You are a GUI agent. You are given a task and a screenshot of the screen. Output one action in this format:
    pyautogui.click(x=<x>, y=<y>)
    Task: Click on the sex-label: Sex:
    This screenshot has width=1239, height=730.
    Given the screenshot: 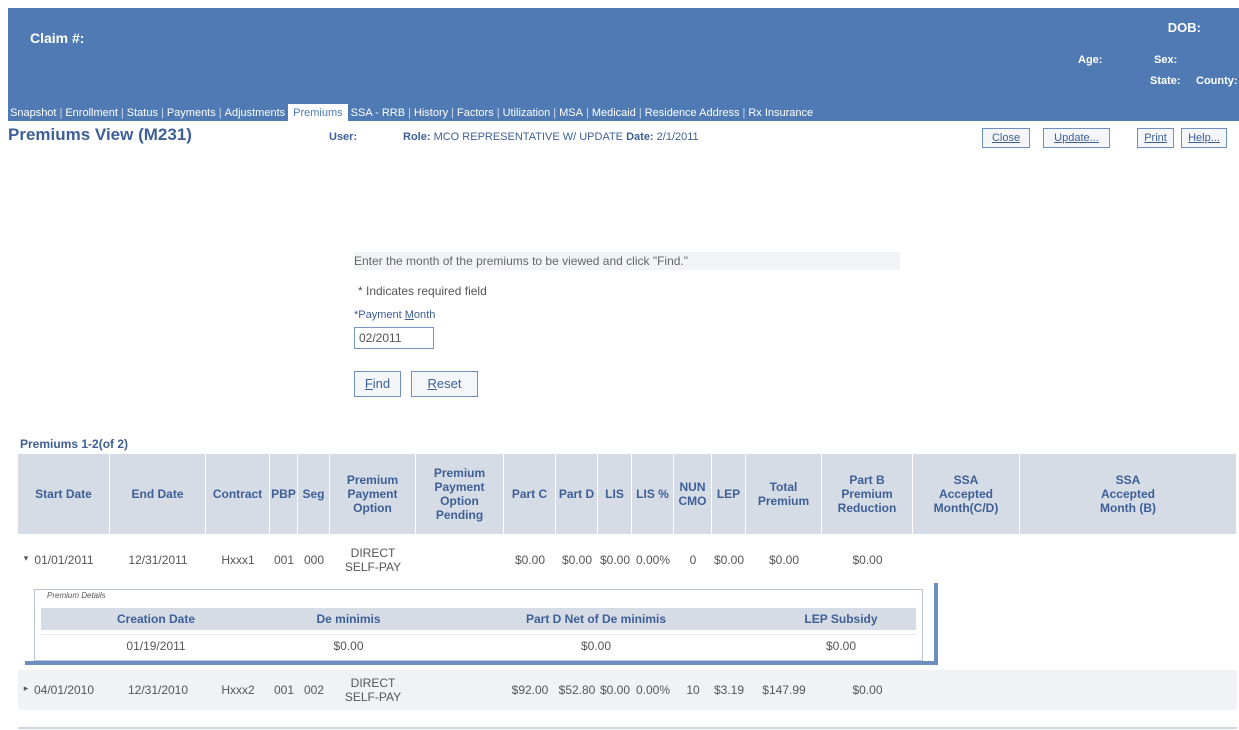 What is the action you would take?
    pyautogui.click(x=1166, y=60)
    